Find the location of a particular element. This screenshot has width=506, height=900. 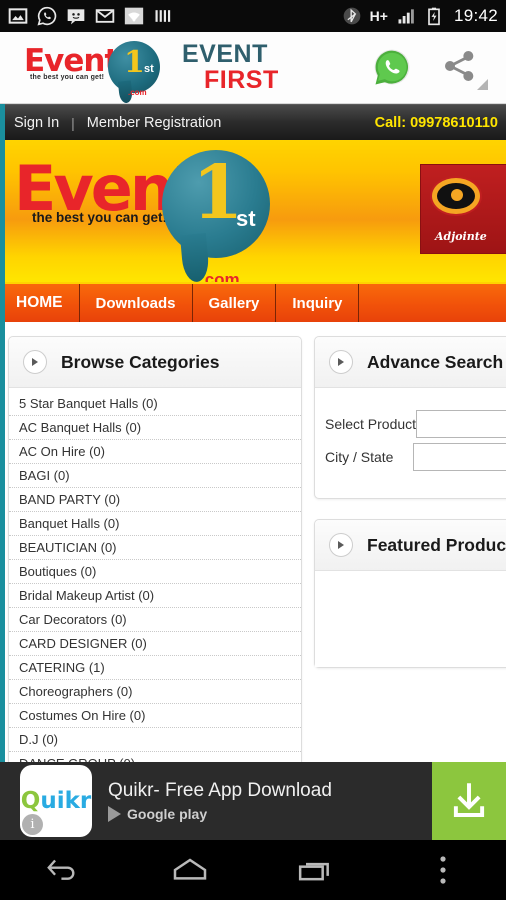

list-item: AC On Hire (0) is located at coordinates (155, 452).